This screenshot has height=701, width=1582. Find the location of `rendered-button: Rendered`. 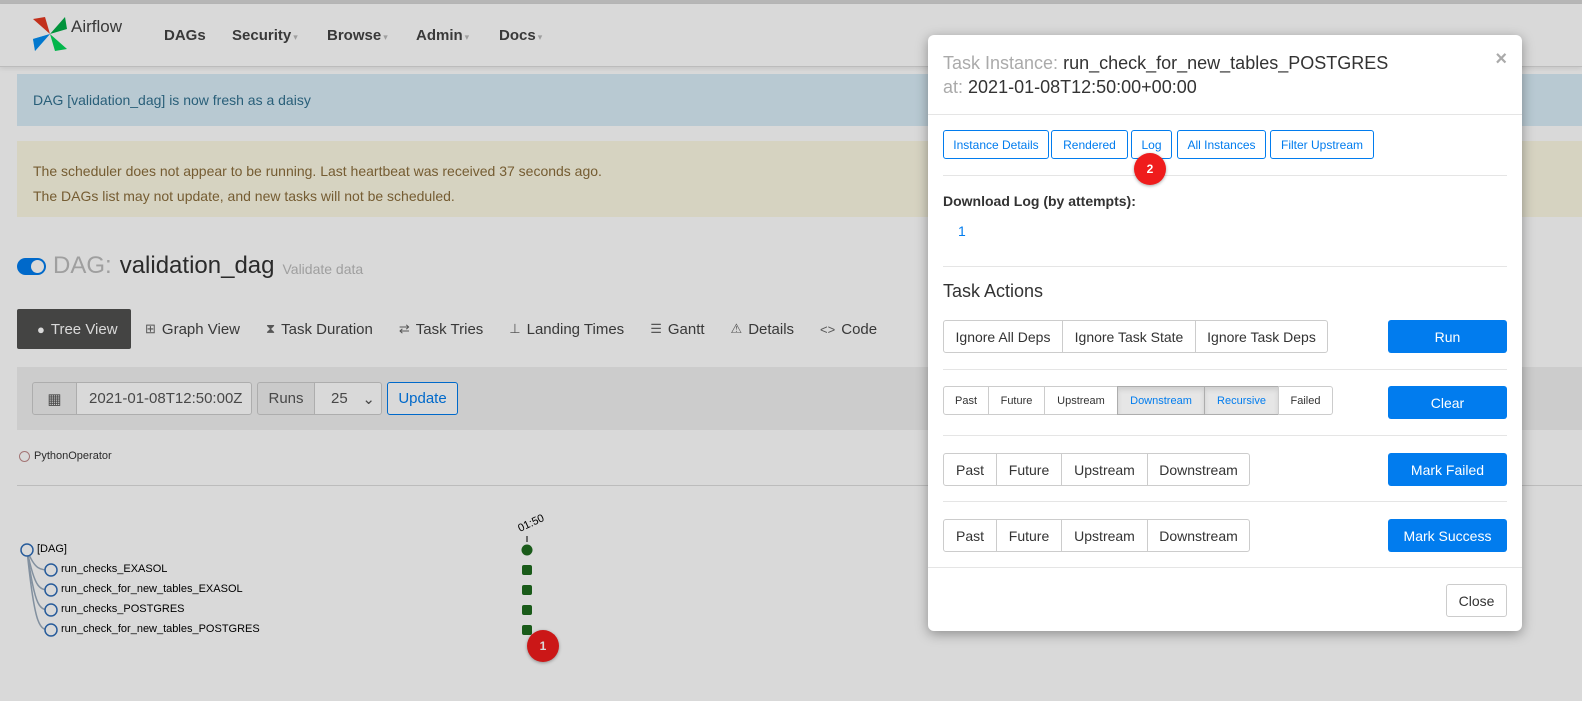

rendered-button: Rendered is located at coordinates (1089, 144).